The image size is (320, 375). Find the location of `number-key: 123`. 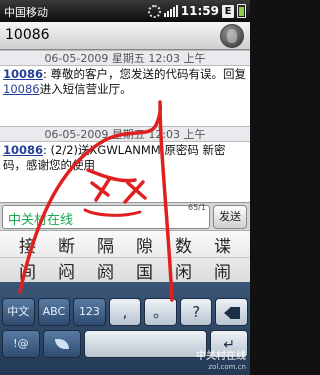

number-key: 123 is located at coordinates (89, 312).